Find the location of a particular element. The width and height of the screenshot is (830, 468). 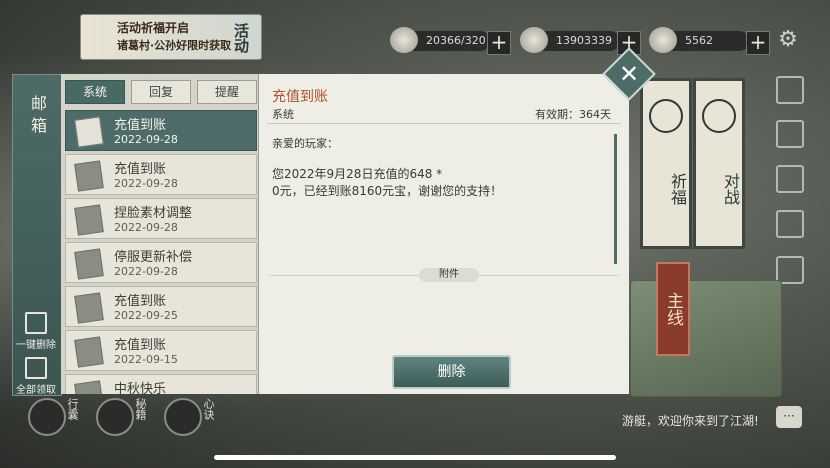

notice-icon is located at coordinates (790, 134).